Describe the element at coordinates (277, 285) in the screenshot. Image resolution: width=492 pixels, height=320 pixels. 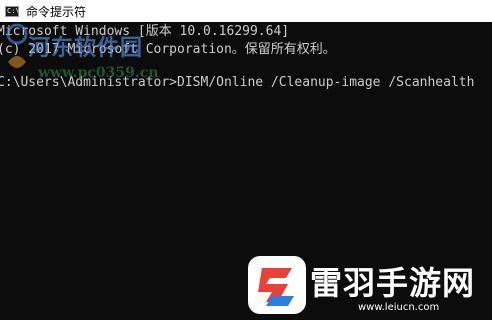
I see `leiyu-logo-icon` at that location.